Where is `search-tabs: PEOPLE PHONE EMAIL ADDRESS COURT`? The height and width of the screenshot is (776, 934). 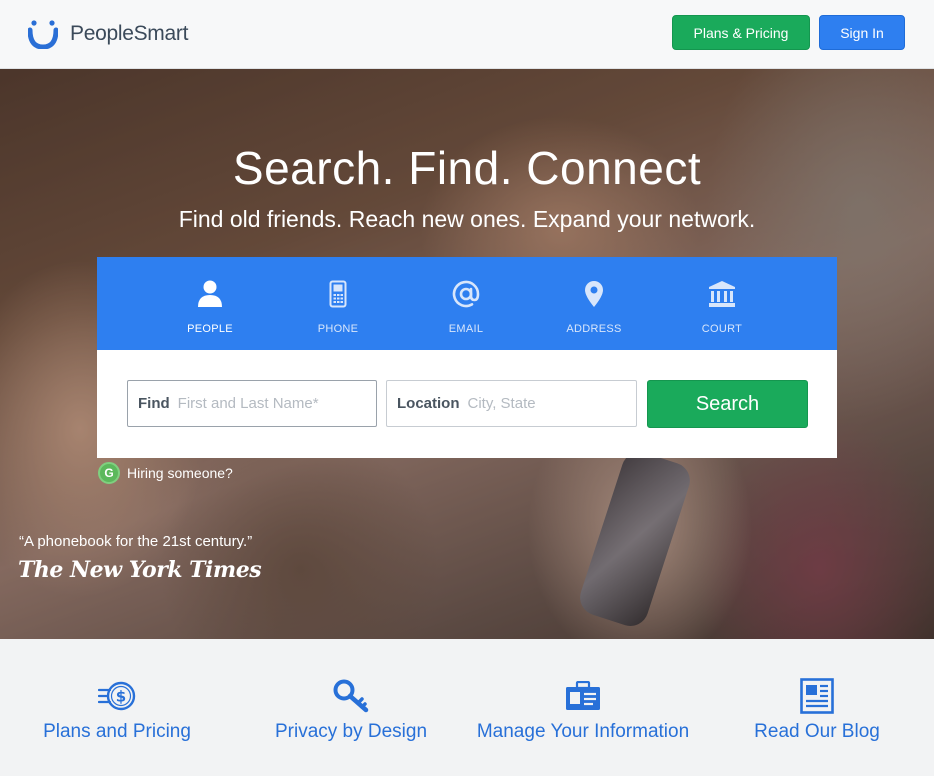
search-tabs: PEOPLE PHONE EMAIL ADDRESS COURT is located at coordinates (467, 303).